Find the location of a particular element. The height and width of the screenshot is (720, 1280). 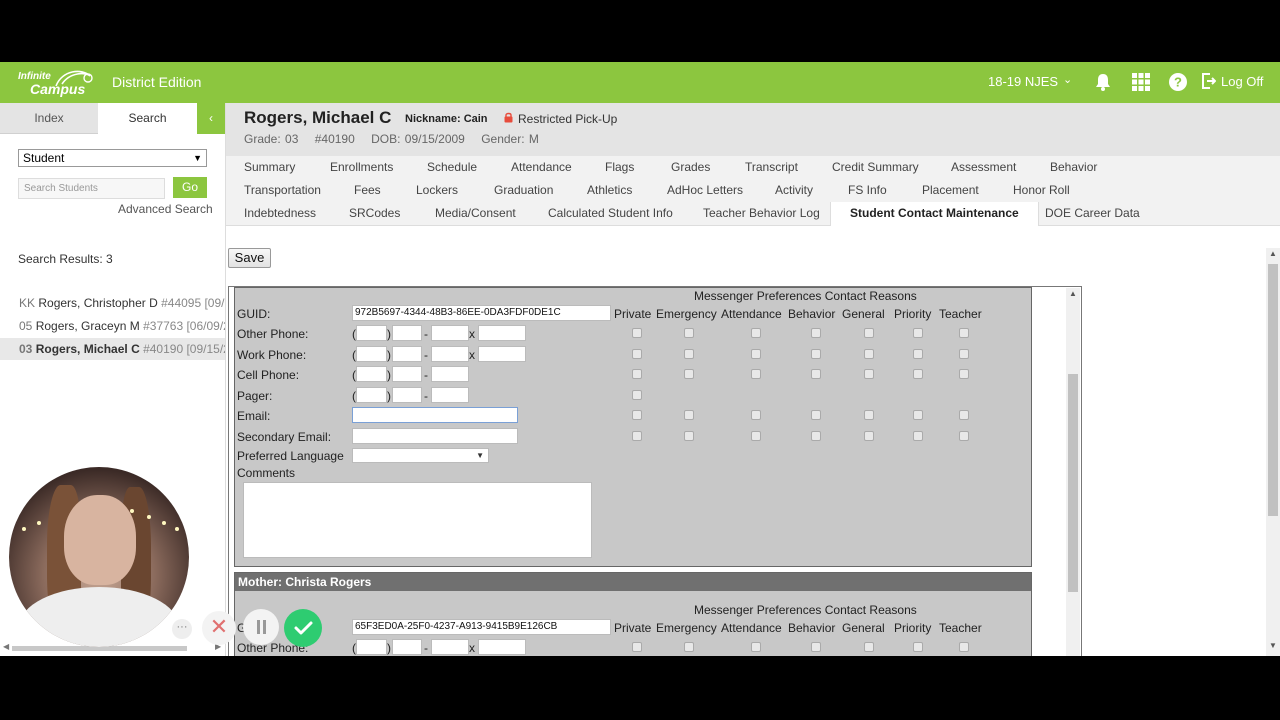

preferred-language-select: ▼ is located at coordinates (420, 455).